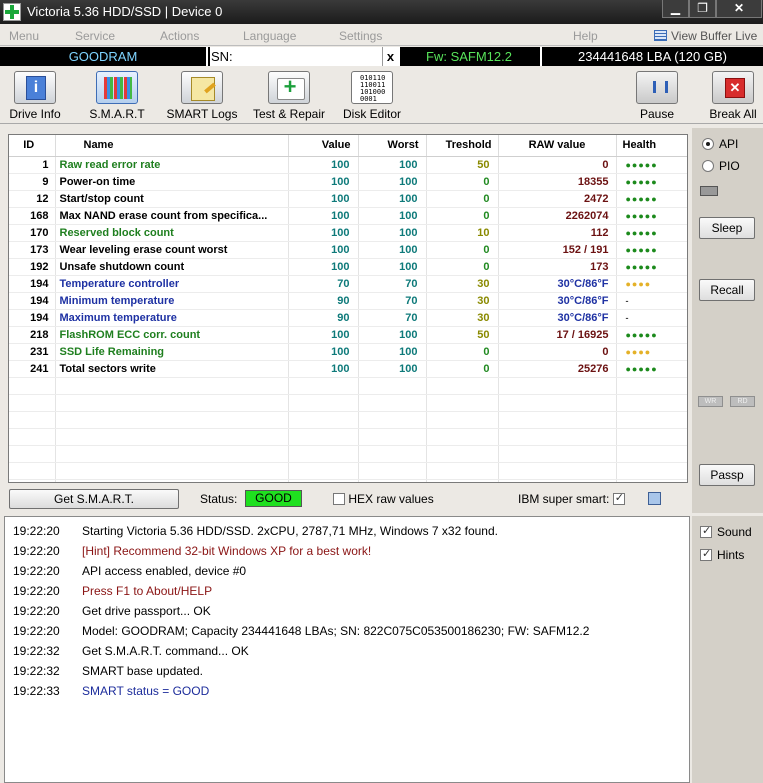 This screenshot has height=783, width=763. I want to click on table-row: 1 Raw read error rate 100 100 50 0 ●●●●●, so click(348, 165).